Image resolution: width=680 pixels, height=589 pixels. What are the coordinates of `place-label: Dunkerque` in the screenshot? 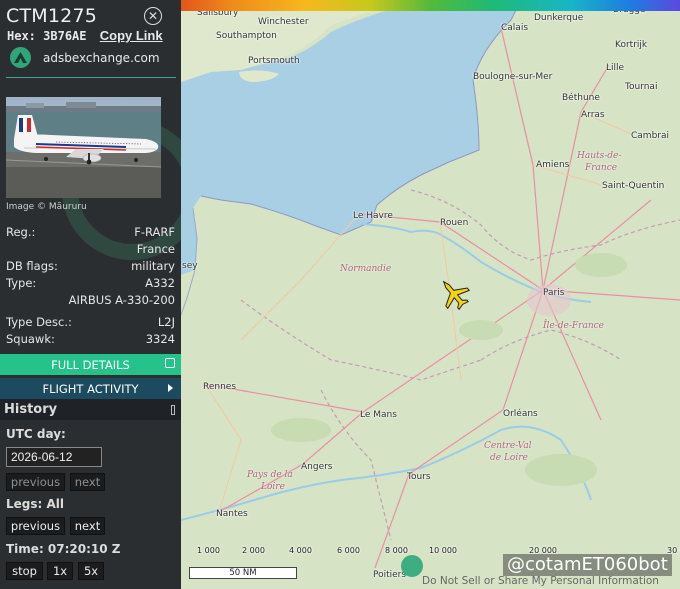 It's located at (559, 18).